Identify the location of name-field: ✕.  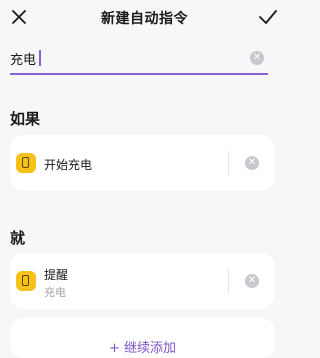
(139, 61).